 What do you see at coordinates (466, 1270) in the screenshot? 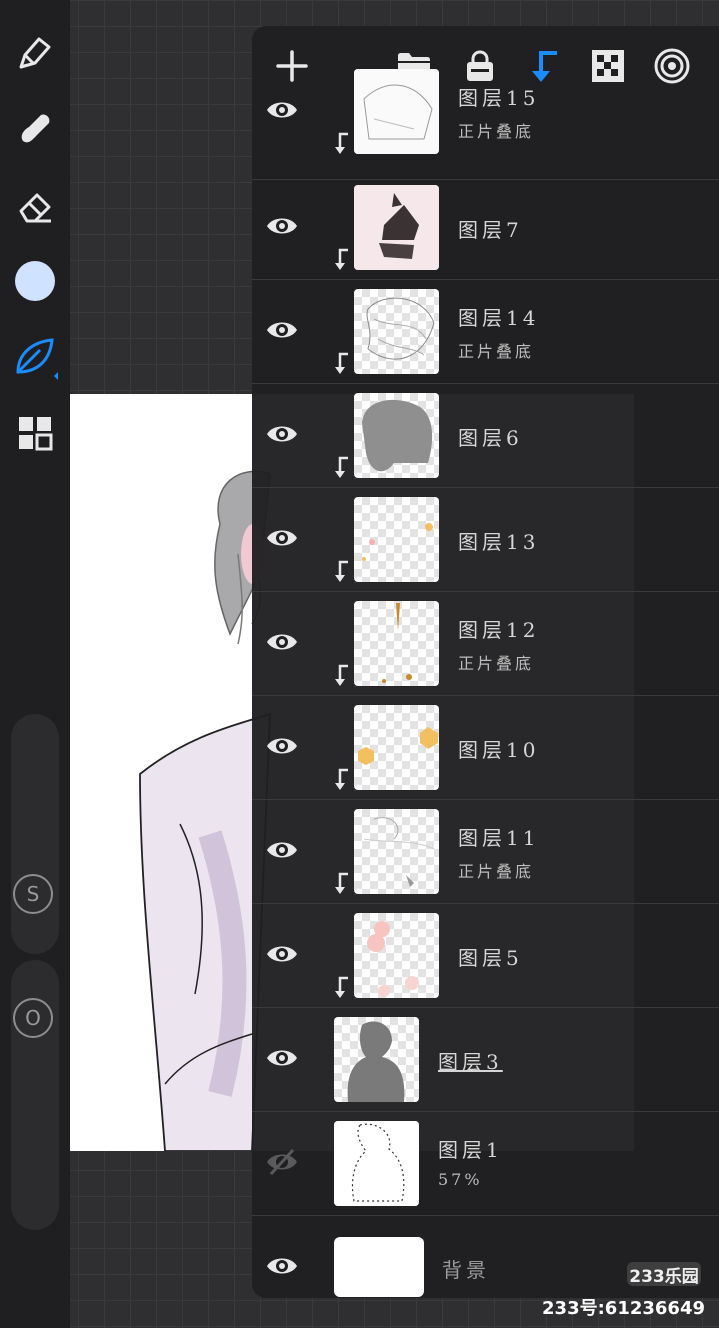
I see `layer-name: 背景` at bounding box center [466, 1270].